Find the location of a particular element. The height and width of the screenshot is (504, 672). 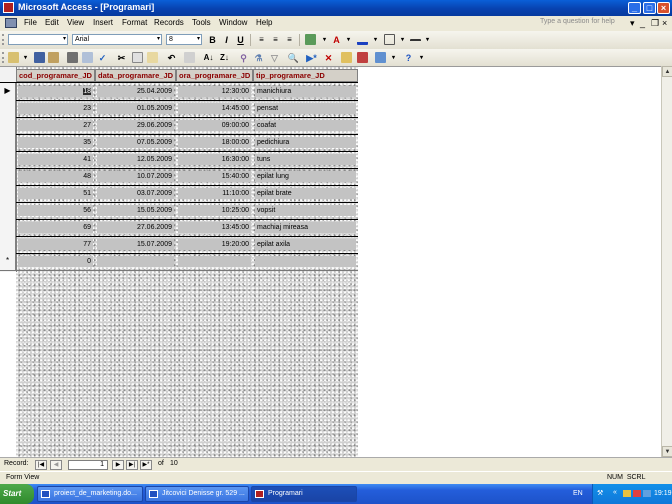

table-cell: 15.07.2009 is located at coordinates (135, 244).